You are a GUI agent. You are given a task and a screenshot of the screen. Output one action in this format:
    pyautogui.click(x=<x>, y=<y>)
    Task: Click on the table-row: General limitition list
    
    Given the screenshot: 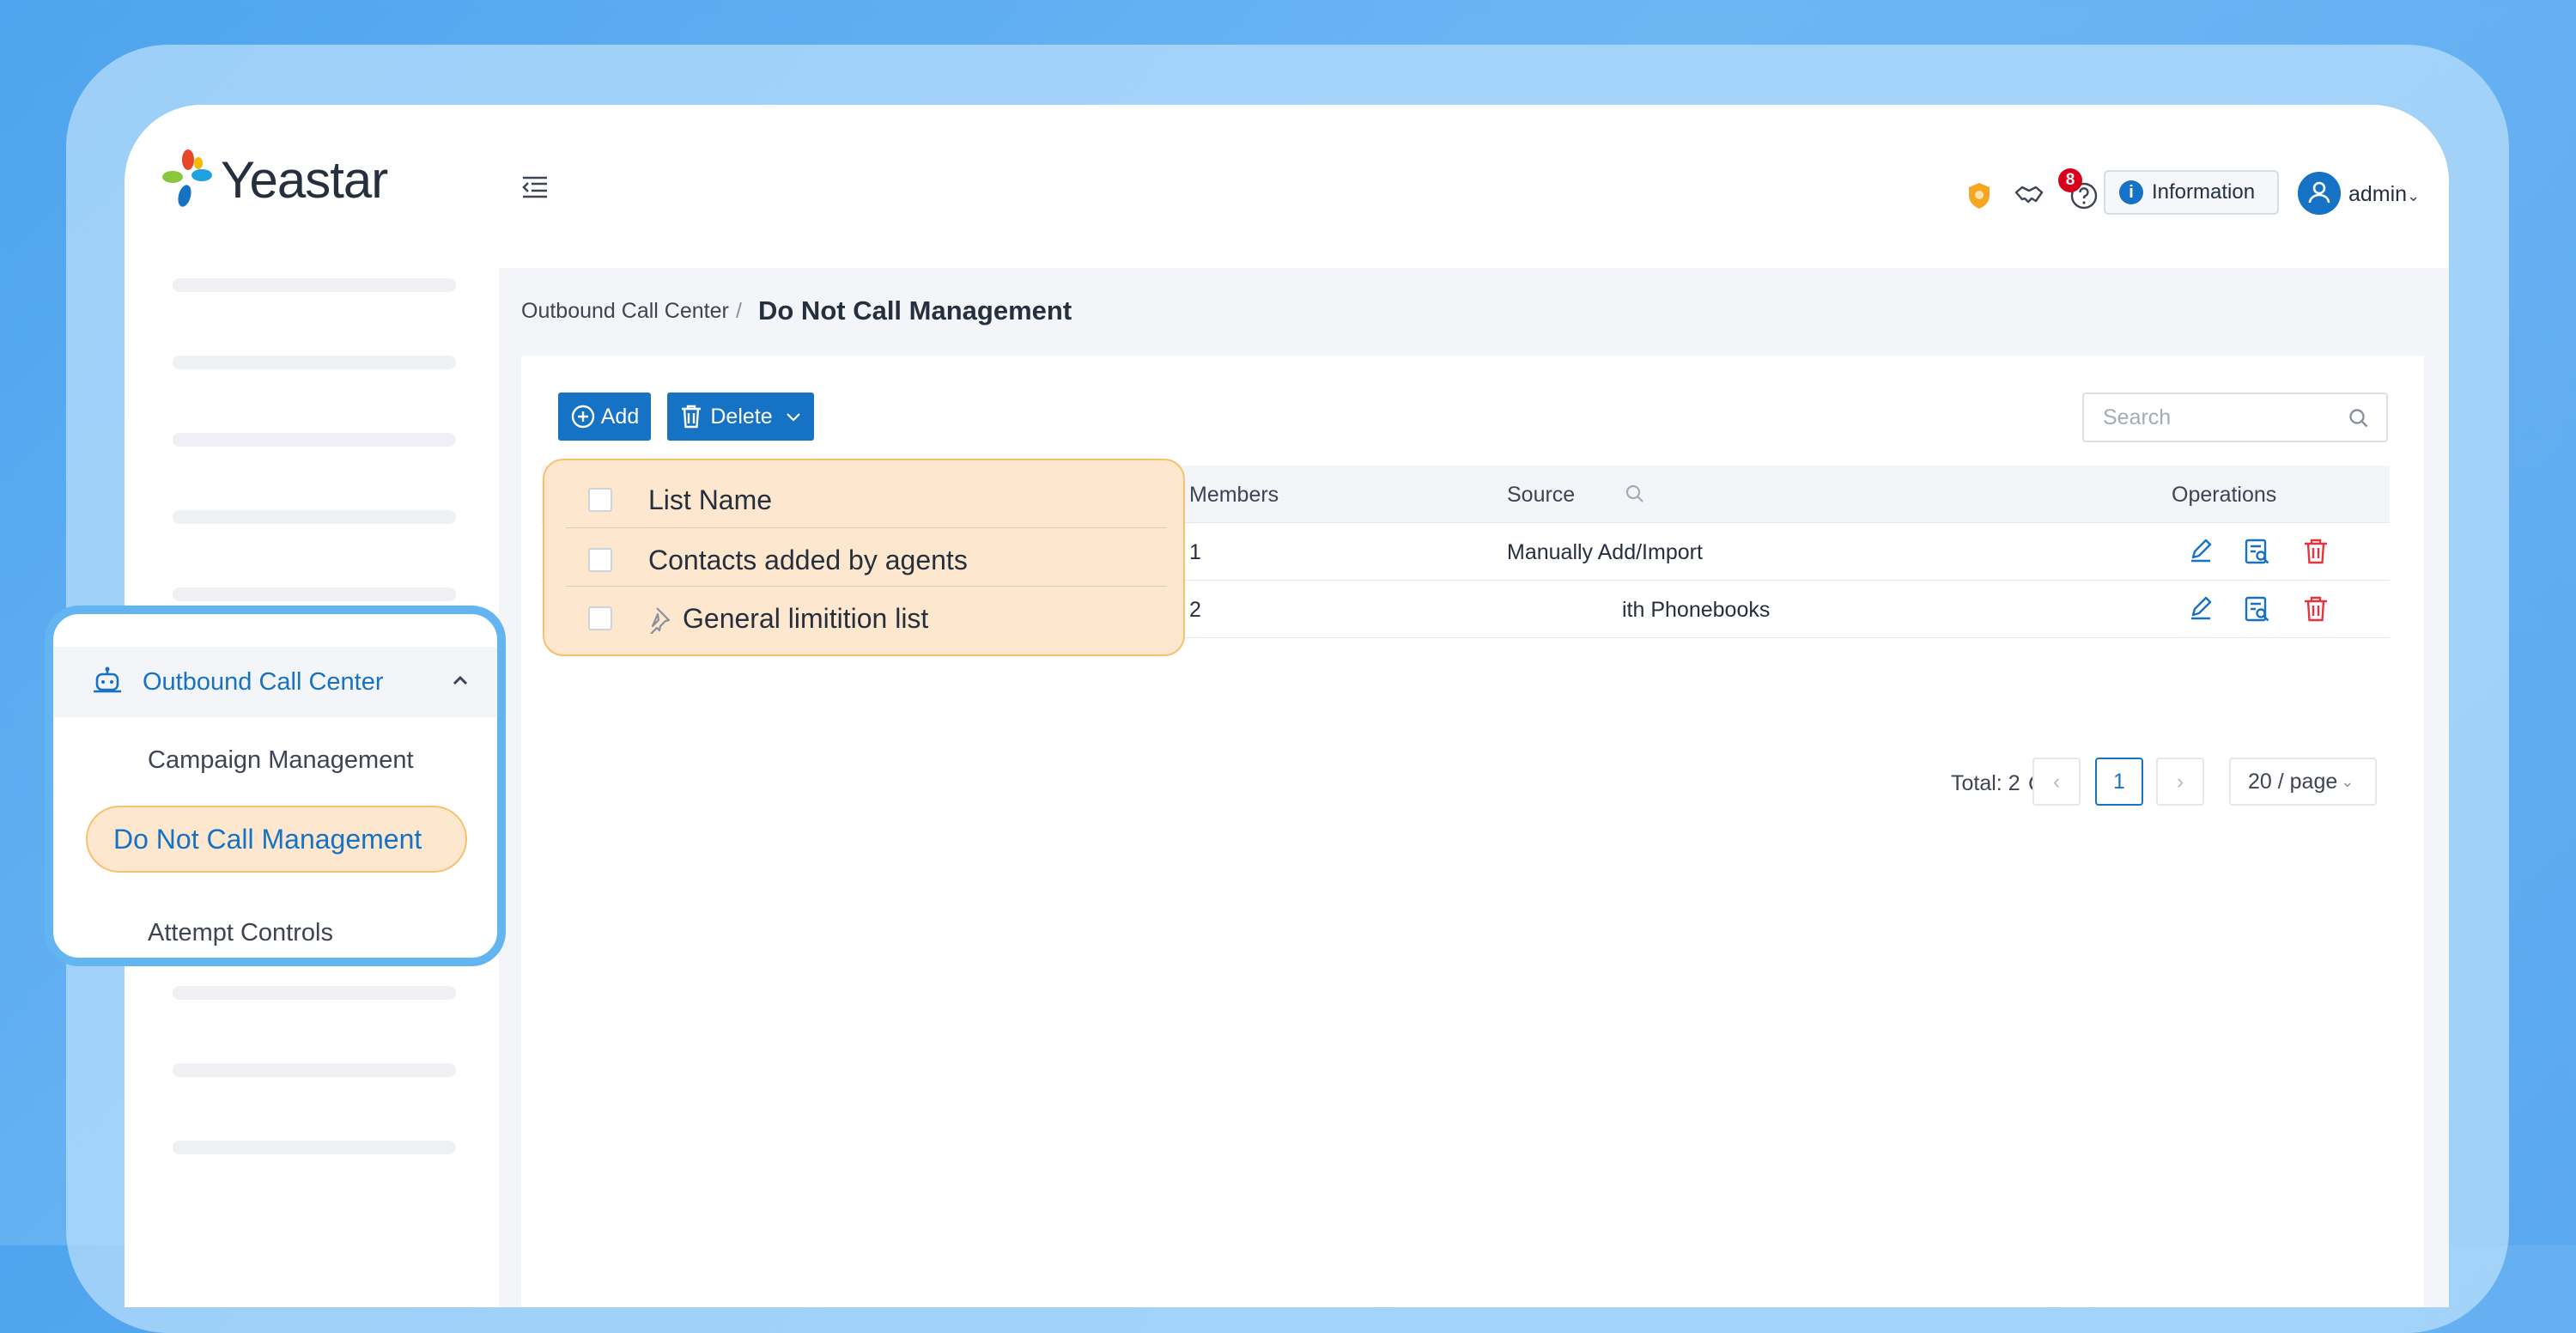 What is the action you would take?
    pyautogui.click(x=867, y=616)
    